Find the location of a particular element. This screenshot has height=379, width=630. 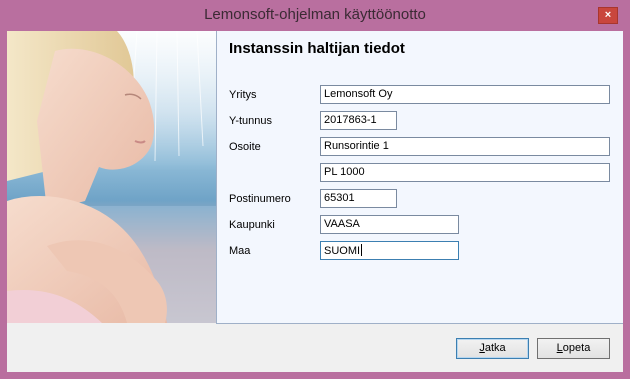

ytunnus-label: Y-tunnus is located at coordinates (251, 121).